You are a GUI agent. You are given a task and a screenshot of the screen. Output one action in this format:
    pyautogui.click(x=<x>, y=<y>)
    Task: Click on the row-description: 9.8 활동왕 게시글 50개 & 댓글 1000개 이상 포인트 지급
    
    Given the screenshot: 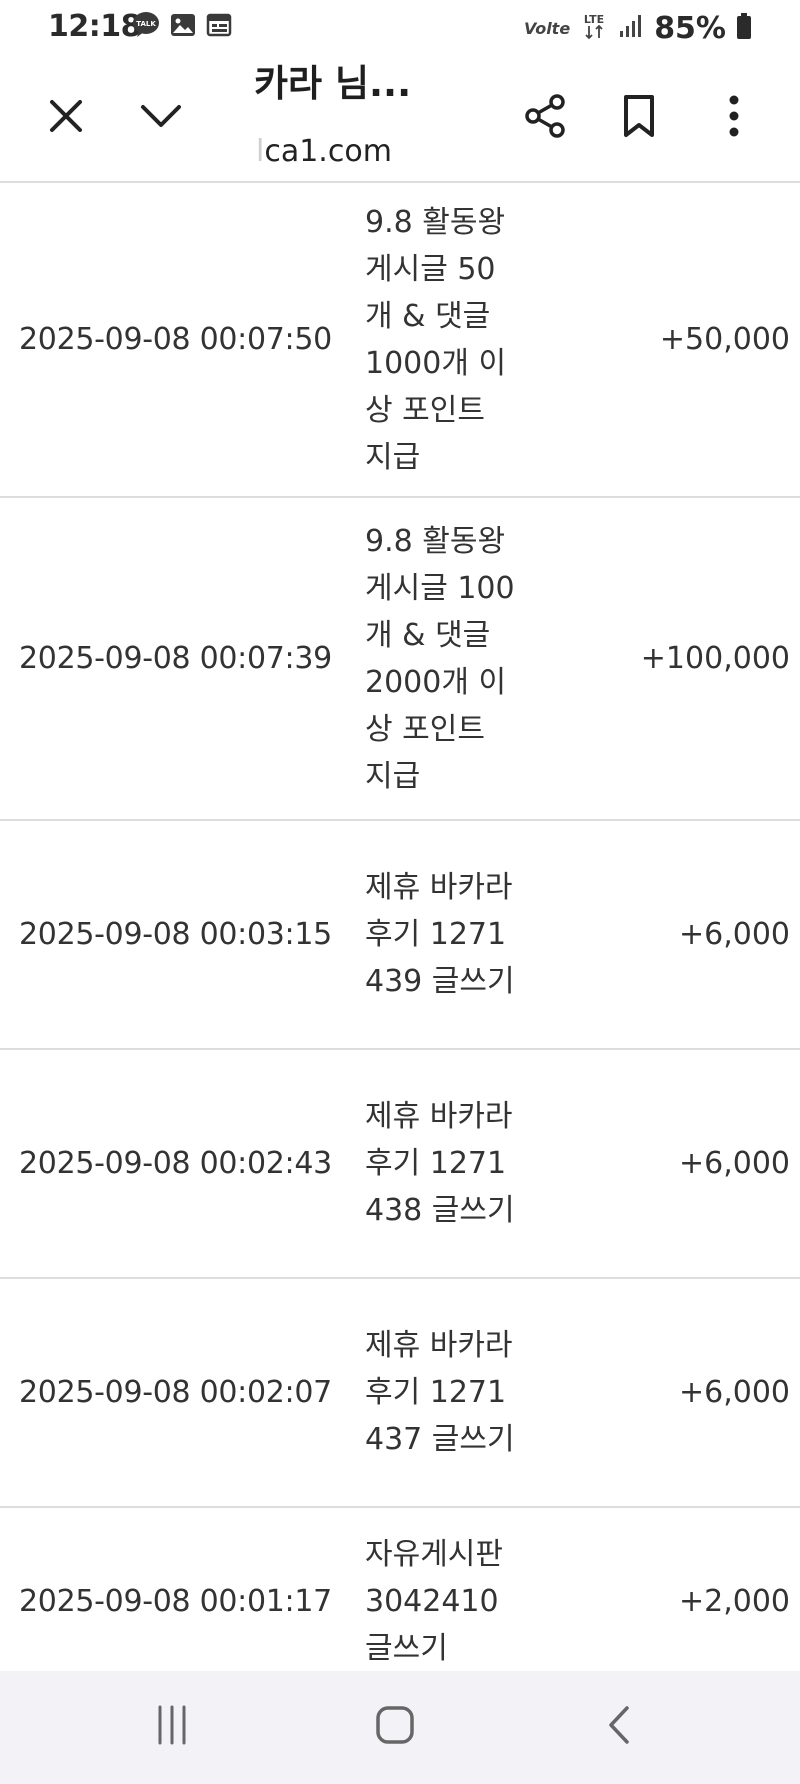 What is the action you would take?
    pyautogui.click(x=436, y=339)
    